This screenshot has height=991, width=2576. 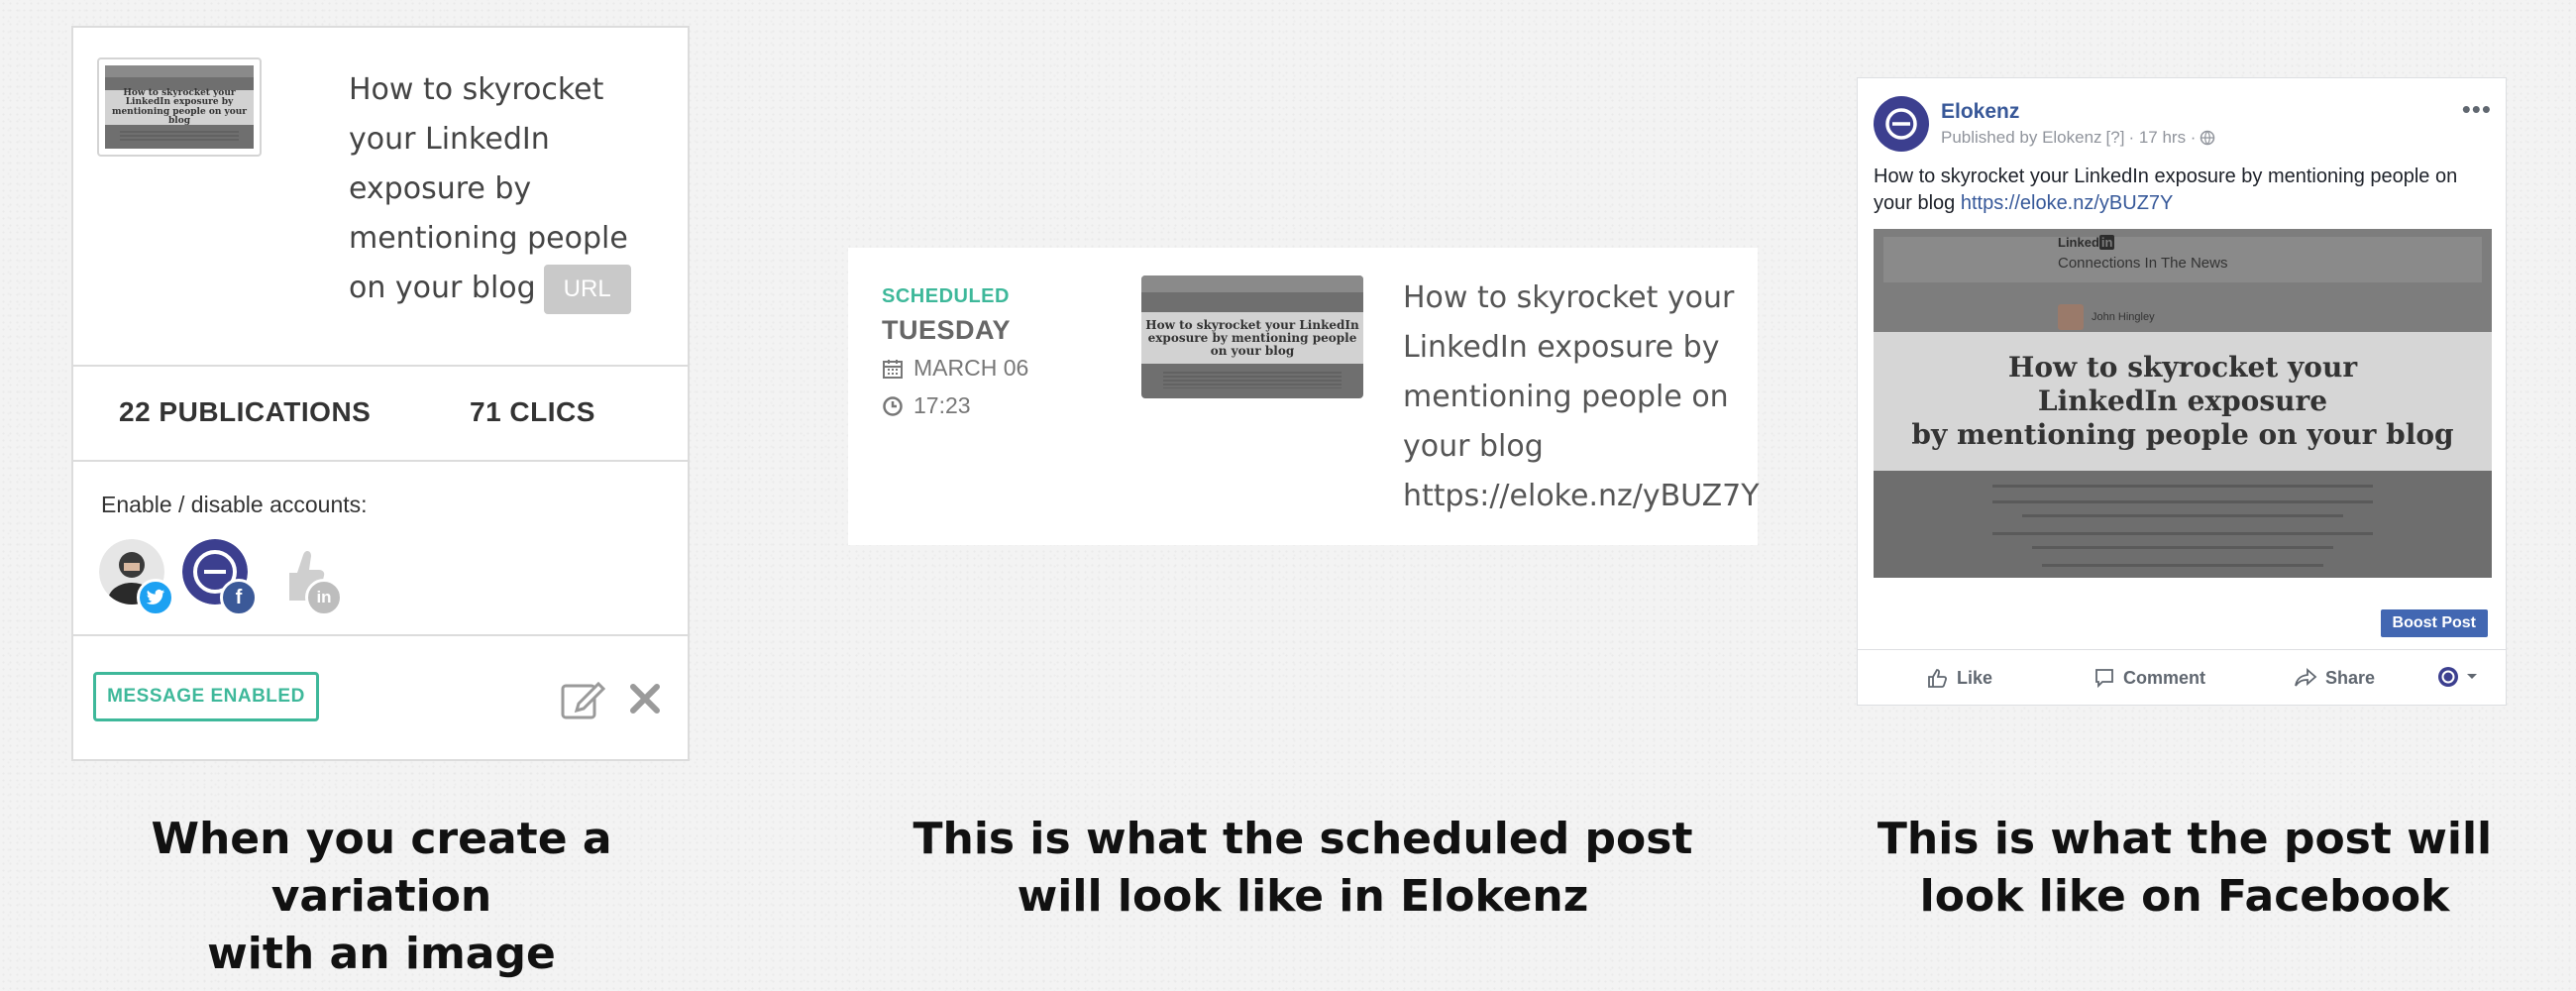 What do you see at coordinates (947, 330) in the screenshot?
I see `scheduled-day: TUESDAY` at bounding box center [947, 330].